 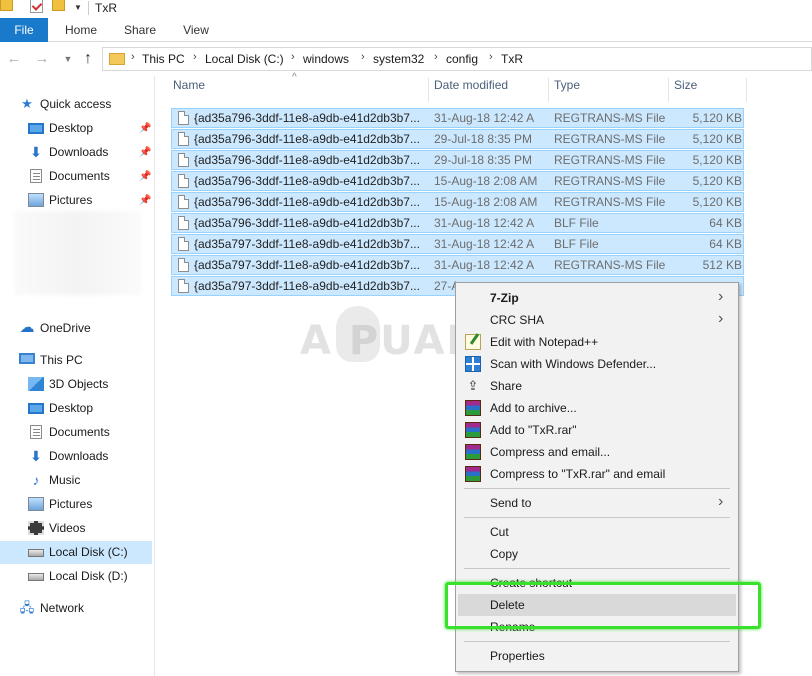 What do you see at coordinates (27, 358) in the screenshot?
I see `computer-icon` at bounding box center [27, 358].